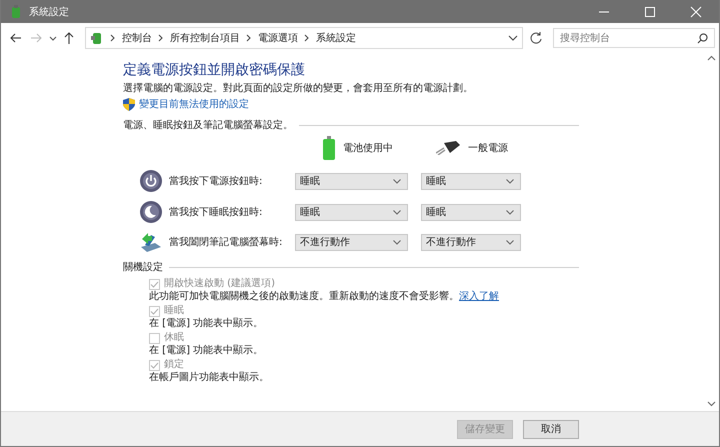 The image size is (720, 447). Describe the element at coordinates (69, 38) in the screenshot. I see `up-icon` at that location.